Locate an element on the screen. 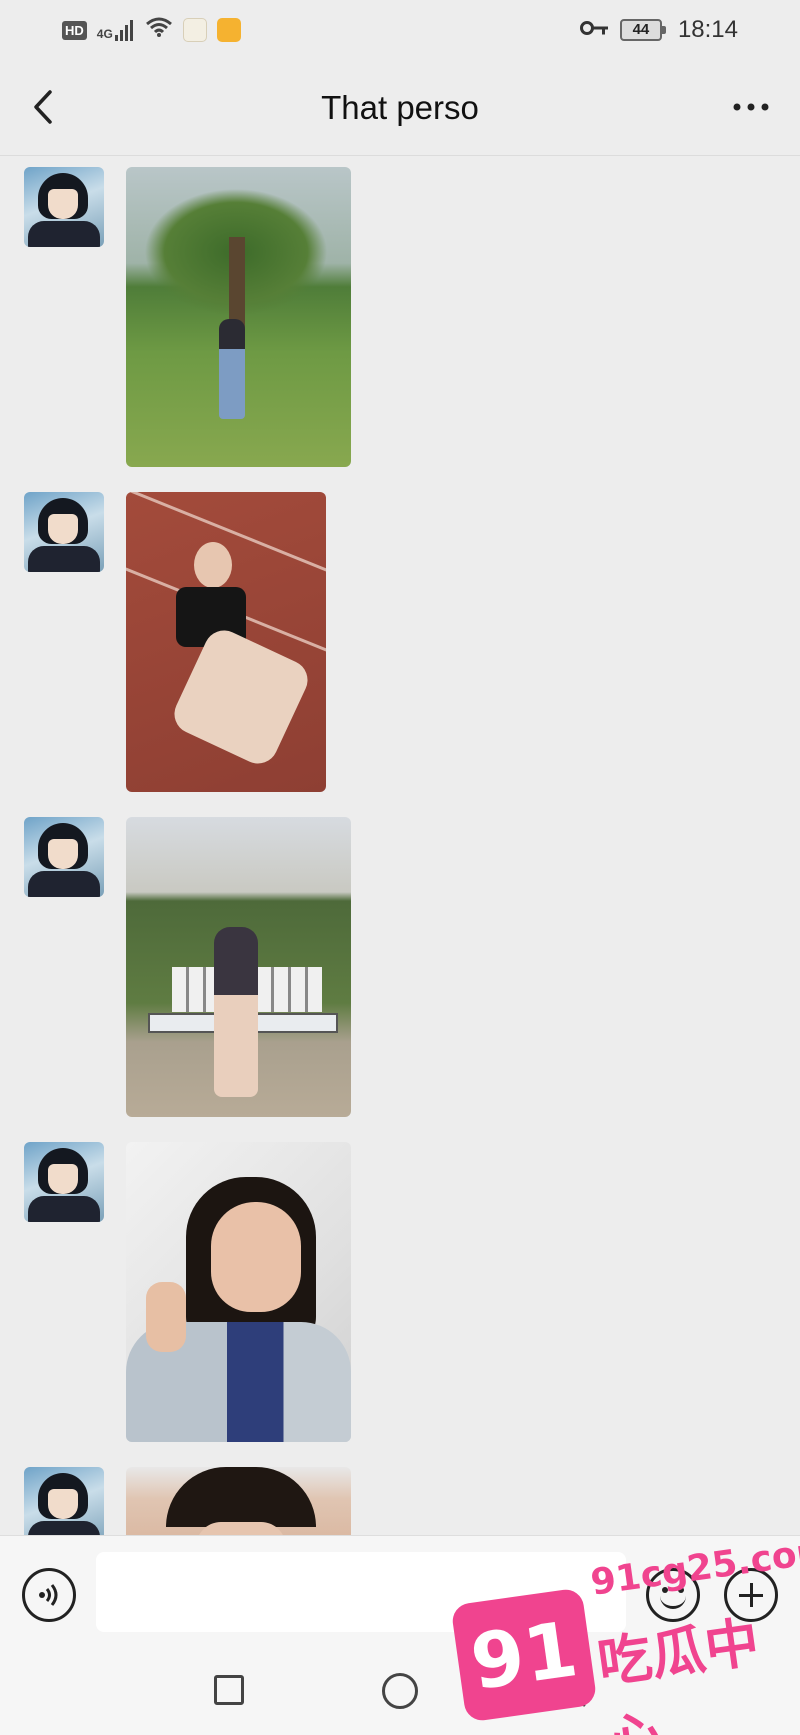  more-button is located at coordinates (751, 107).